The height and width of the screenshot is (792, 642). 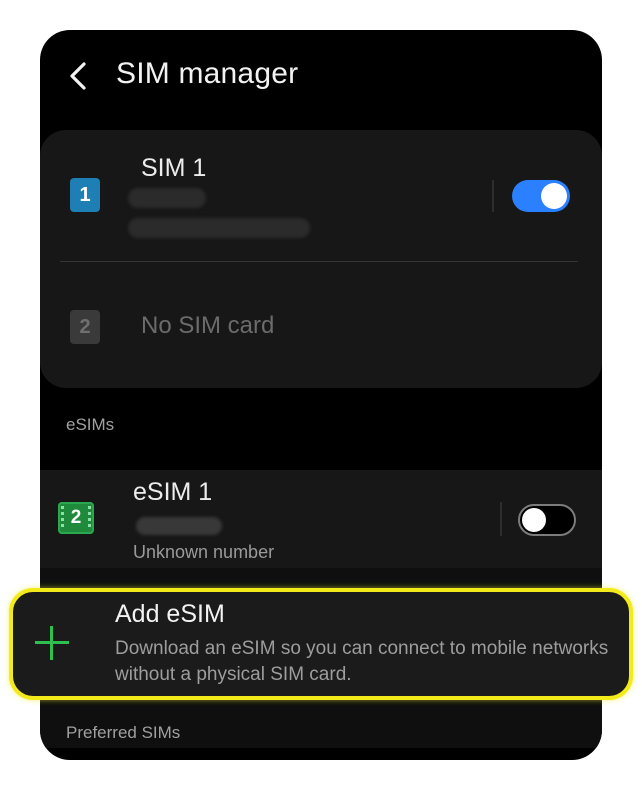 What do you see at coordinates (321, 75) in the screenshot?
I see `app-bar: SIM manager` at bounding box center [321, 75].